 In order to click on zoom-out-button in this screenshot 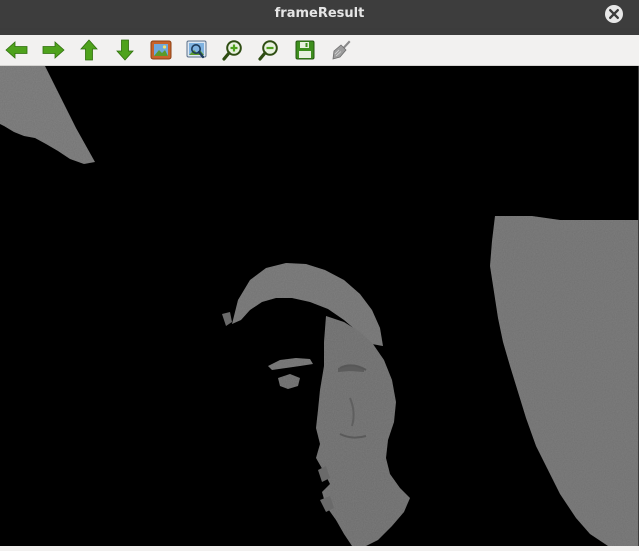, I will do `click(269, 50)`.